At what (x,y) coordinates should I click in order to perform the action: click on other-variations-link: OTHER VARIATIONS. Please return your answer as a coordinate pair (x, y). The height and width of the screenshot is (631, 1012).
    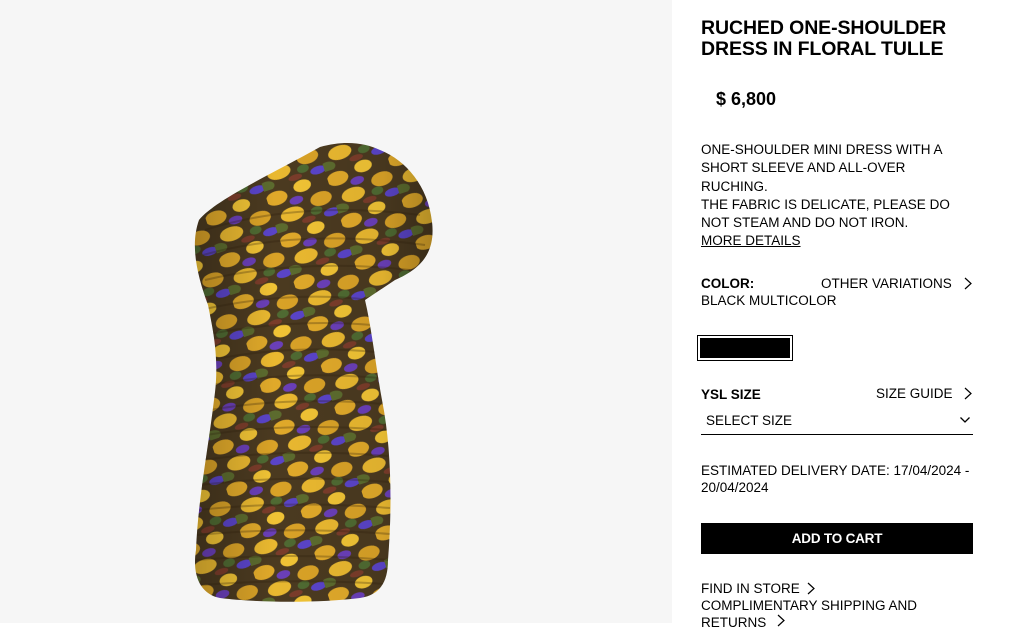
    Looking at the image, I should click on (897, 283).